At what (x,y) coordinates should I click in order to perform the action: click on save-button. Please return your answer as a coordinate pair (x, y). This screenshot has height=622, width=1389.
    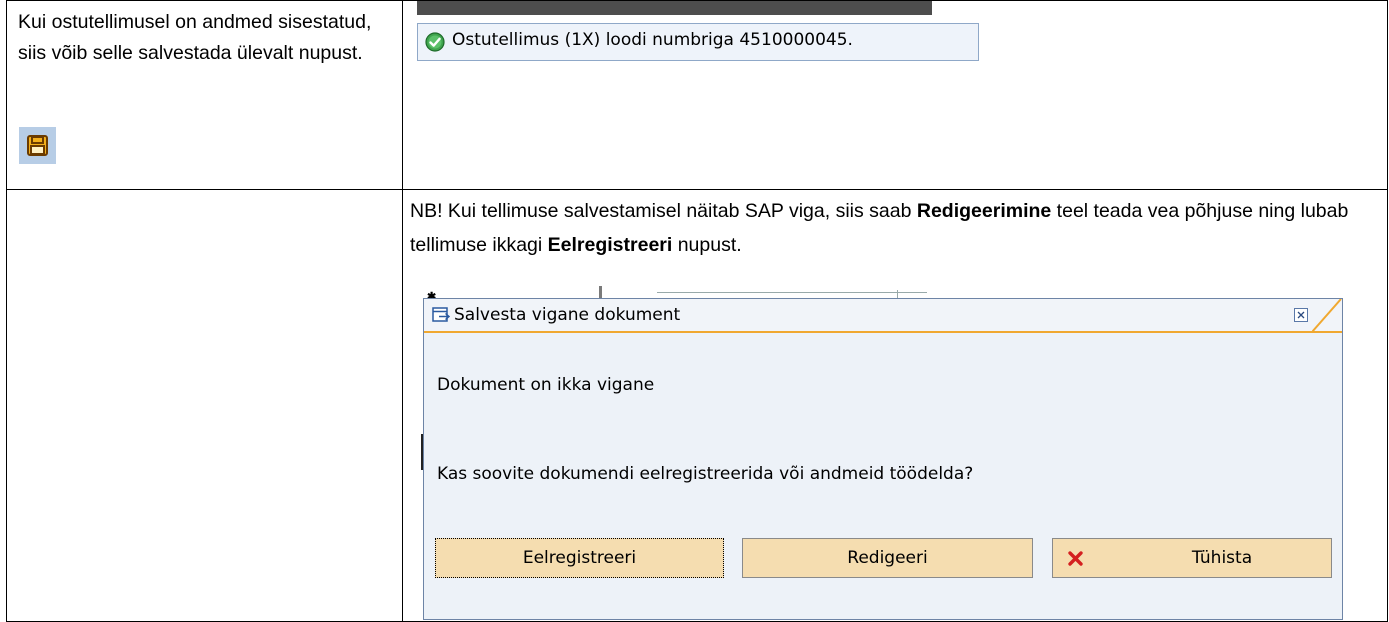
    Looking at the image, I should click on (37, 145).